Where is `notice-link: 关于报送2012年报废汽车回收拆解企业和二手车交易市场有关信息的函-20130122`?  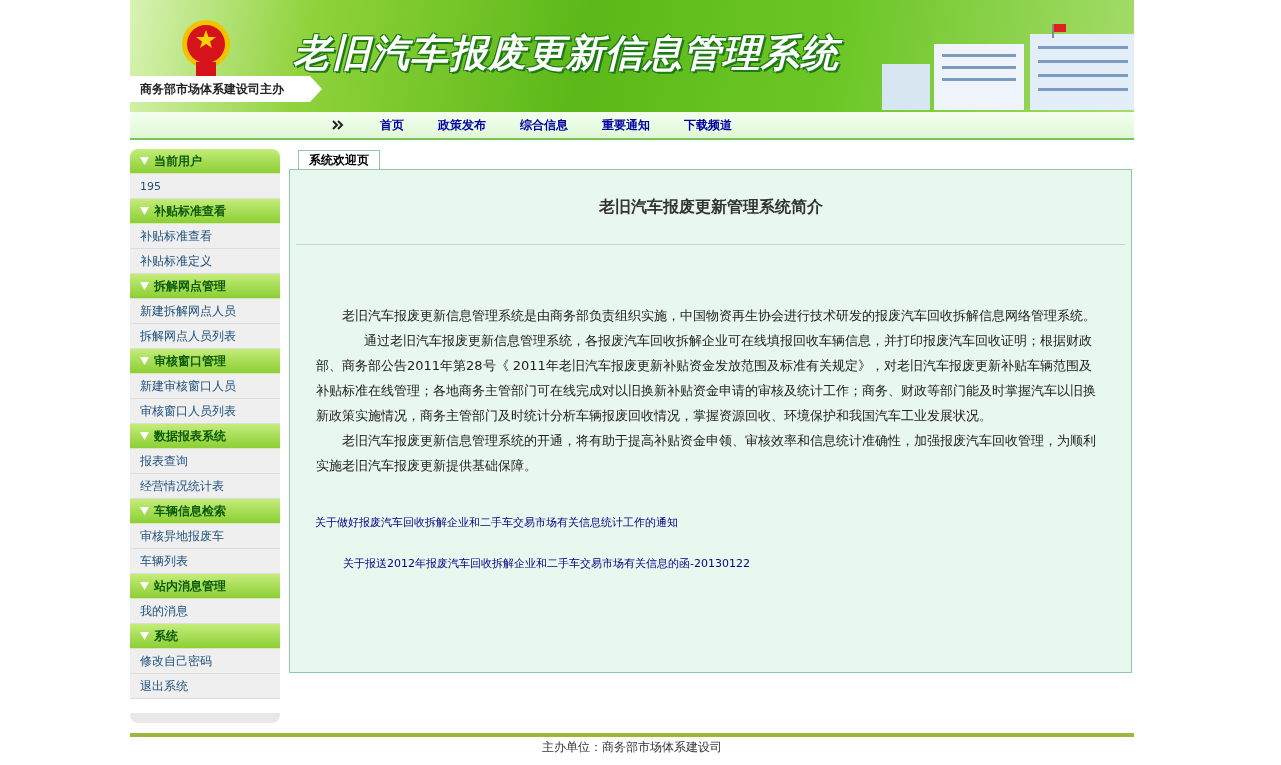 notice-link: 关于报送2012年报废汽车回收拆解企业和二手车交易市场有关信息的函-20130122 is located at coordinates (546, 563).